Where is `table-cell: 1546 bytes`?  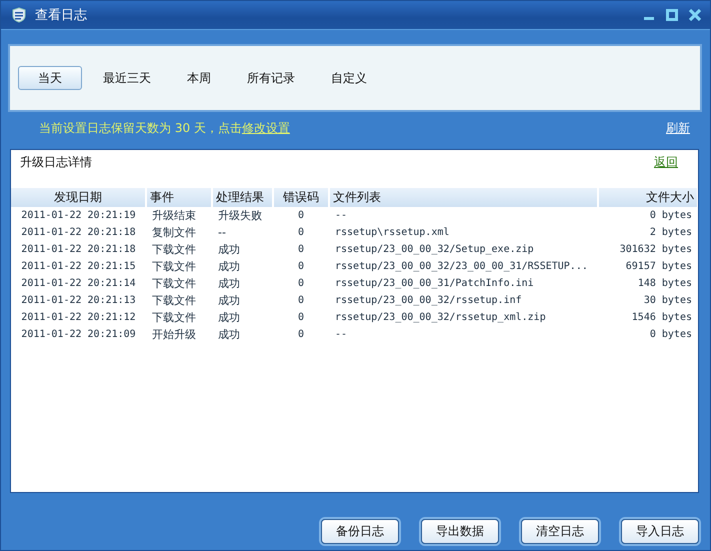 table-cell: 1546 bytes is located at coordinates (662, 317).